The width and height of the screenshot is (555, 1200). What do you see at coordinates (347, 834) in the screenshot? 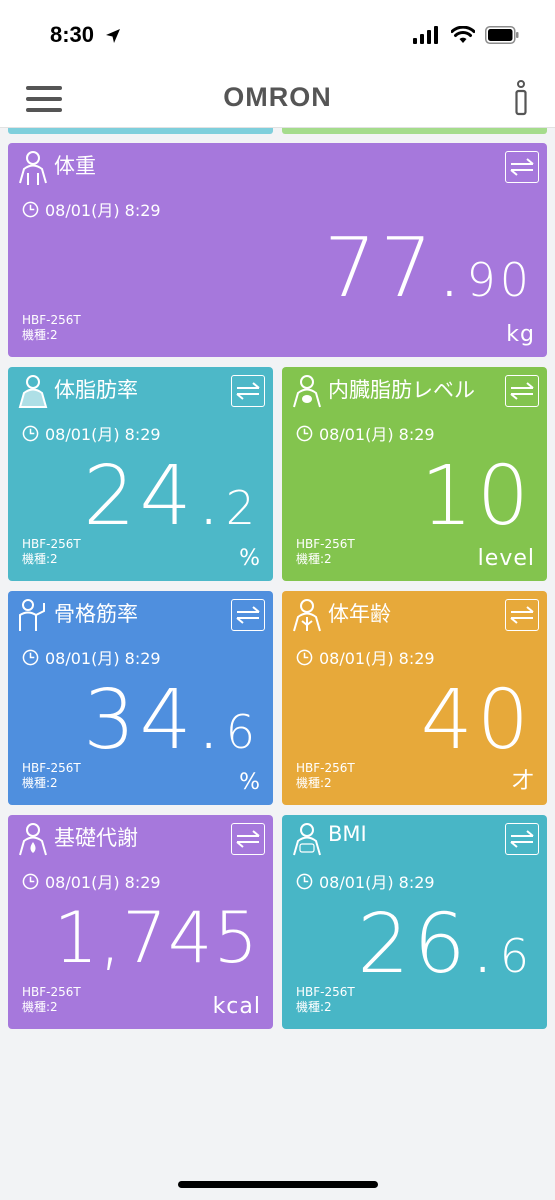
I see `card-title: BMI` at bounding box center [347, 834].